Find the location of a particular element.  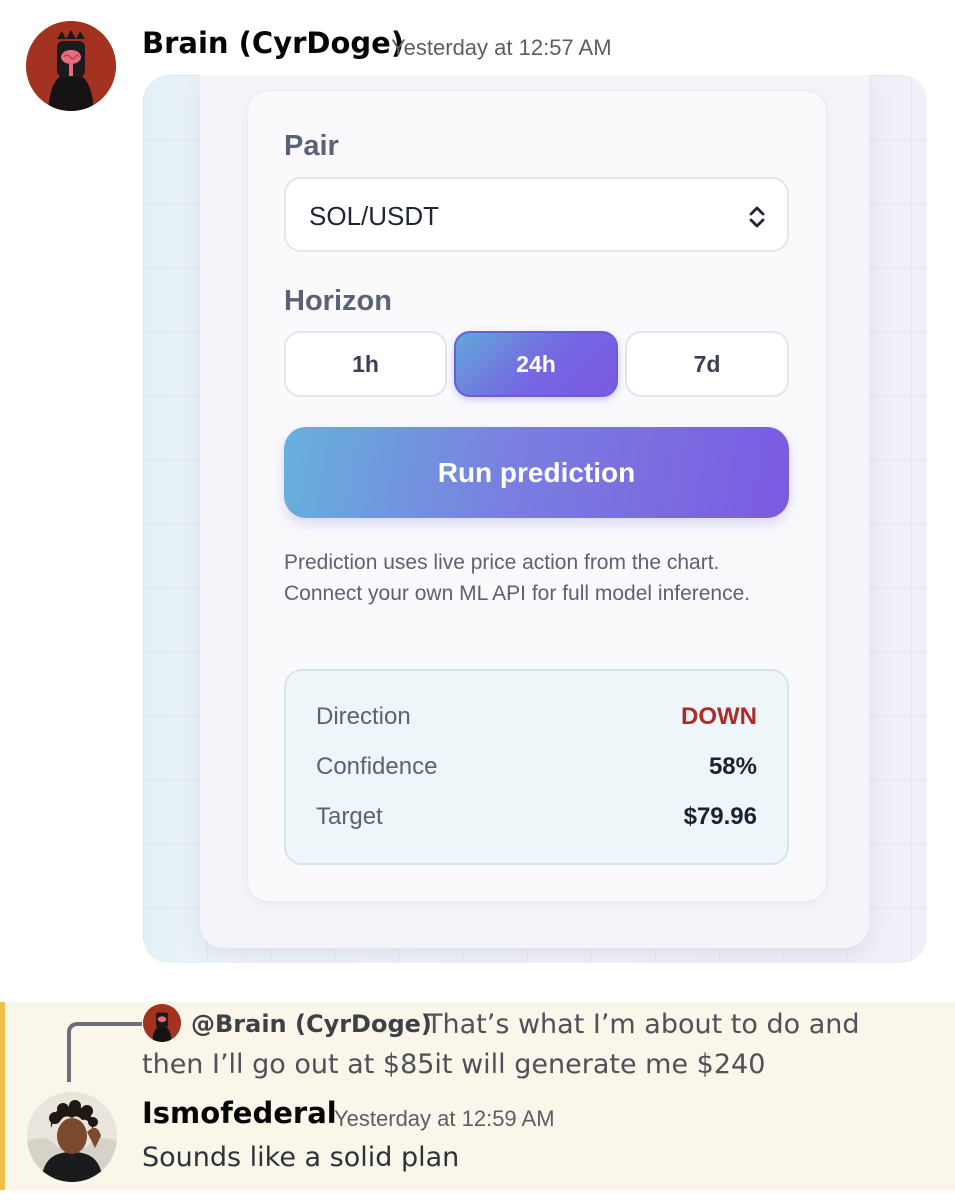

pair-select-value: SOL/USDT is located at coordinates (374, 216).